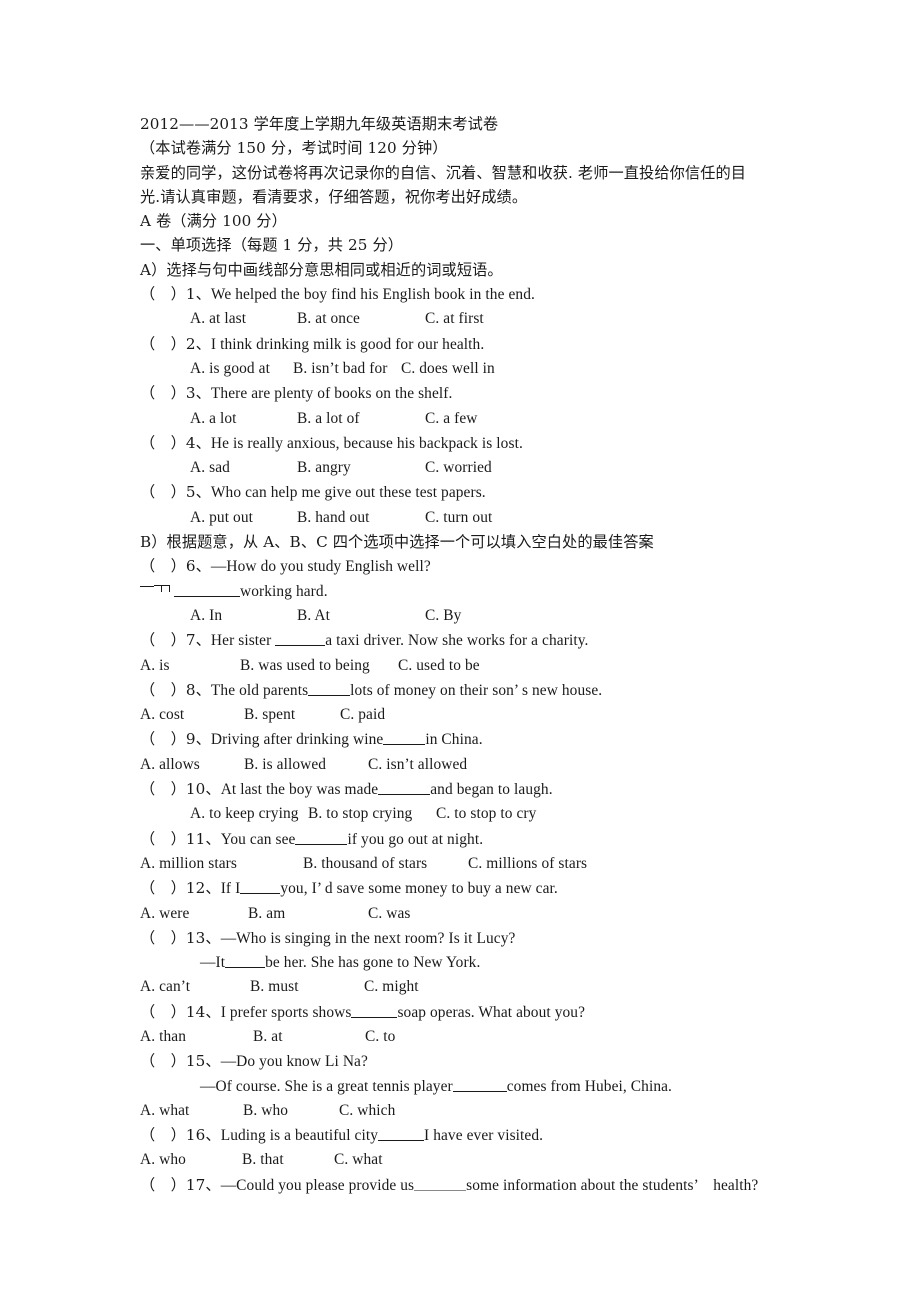  Describe the element at coordinates (300, 639) in the screenshot. I see `question-7-blank` at that location.